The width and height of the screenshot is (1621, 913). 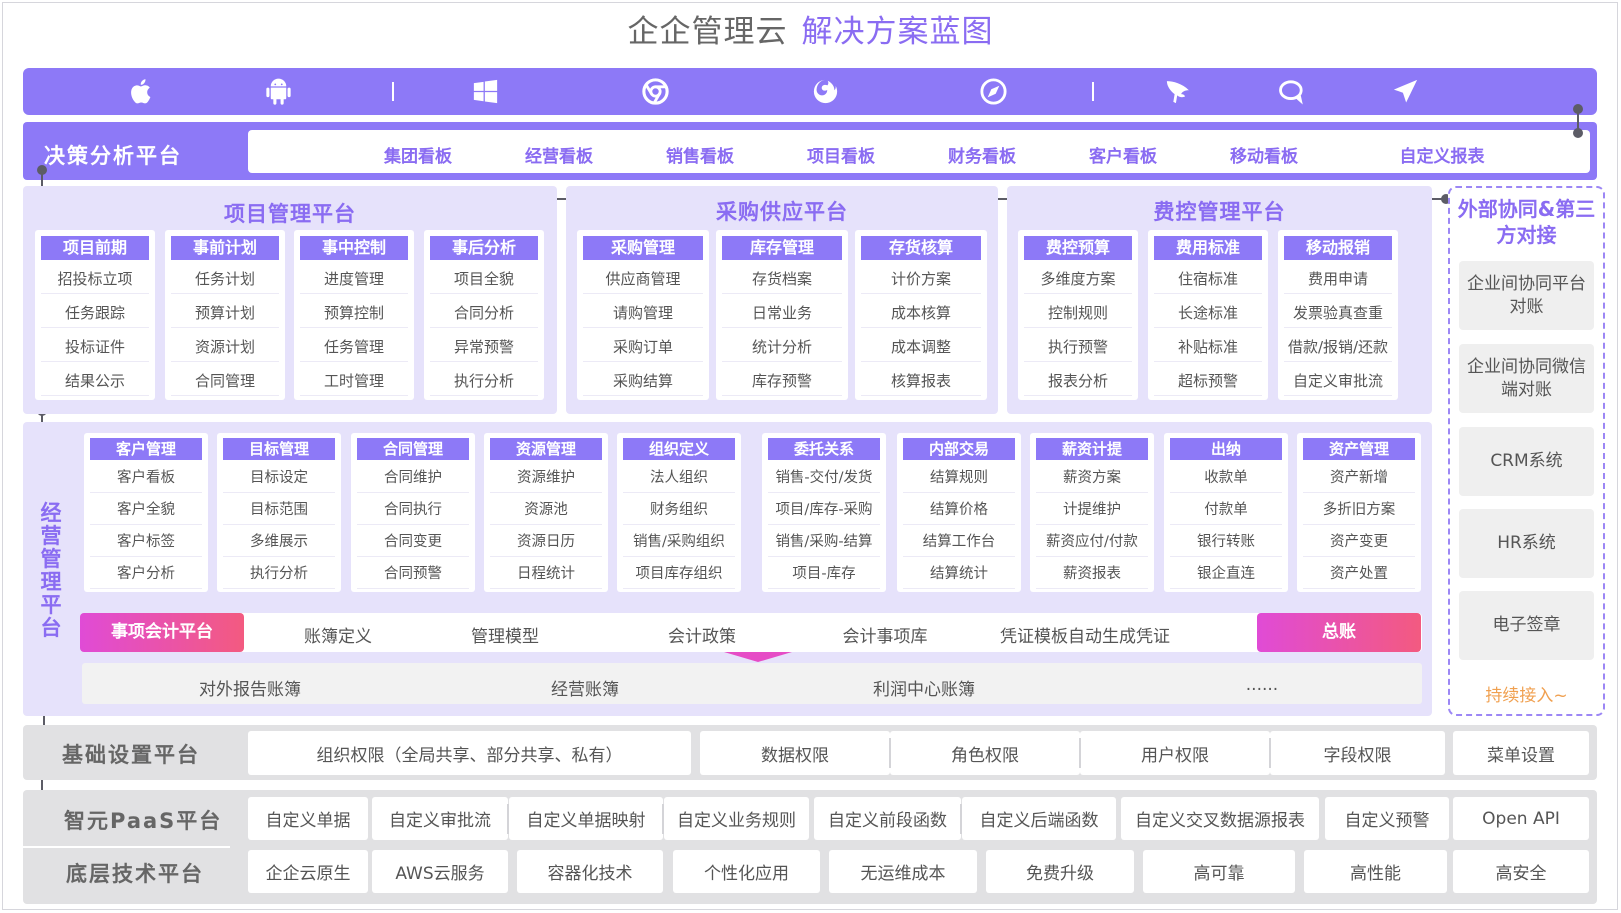 I want to click on accounting-item: 会计政策, so click(x=702, y=634).